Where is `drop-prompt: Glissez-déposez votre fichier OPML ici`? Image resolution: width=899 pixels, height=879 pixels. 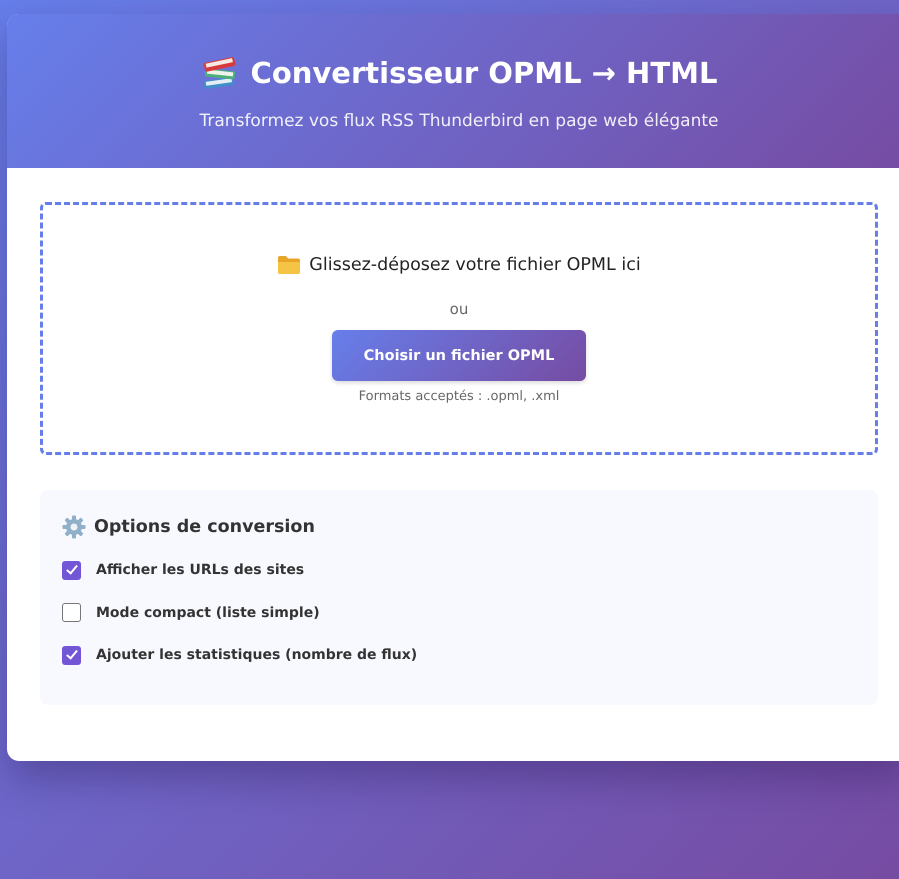 drop-prompt: Glissez-déposez votre fichier OPML ici is located at coordinates (475, 265).